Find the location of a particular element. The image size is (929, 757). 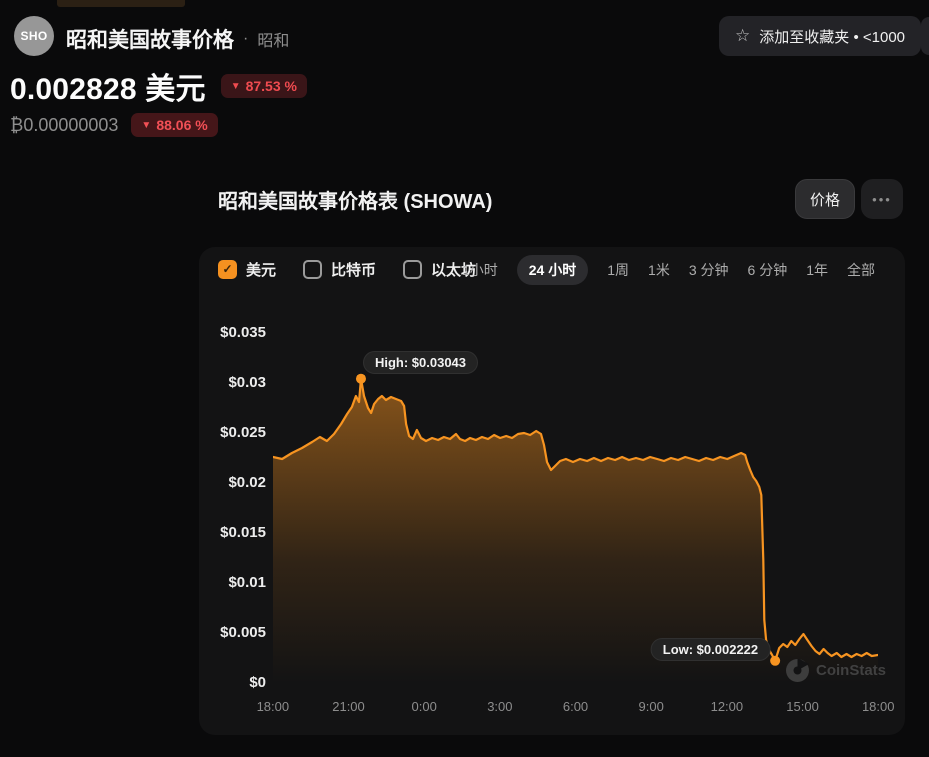

x-axis-tick: 9:00 is located at coordinates (651, 706).